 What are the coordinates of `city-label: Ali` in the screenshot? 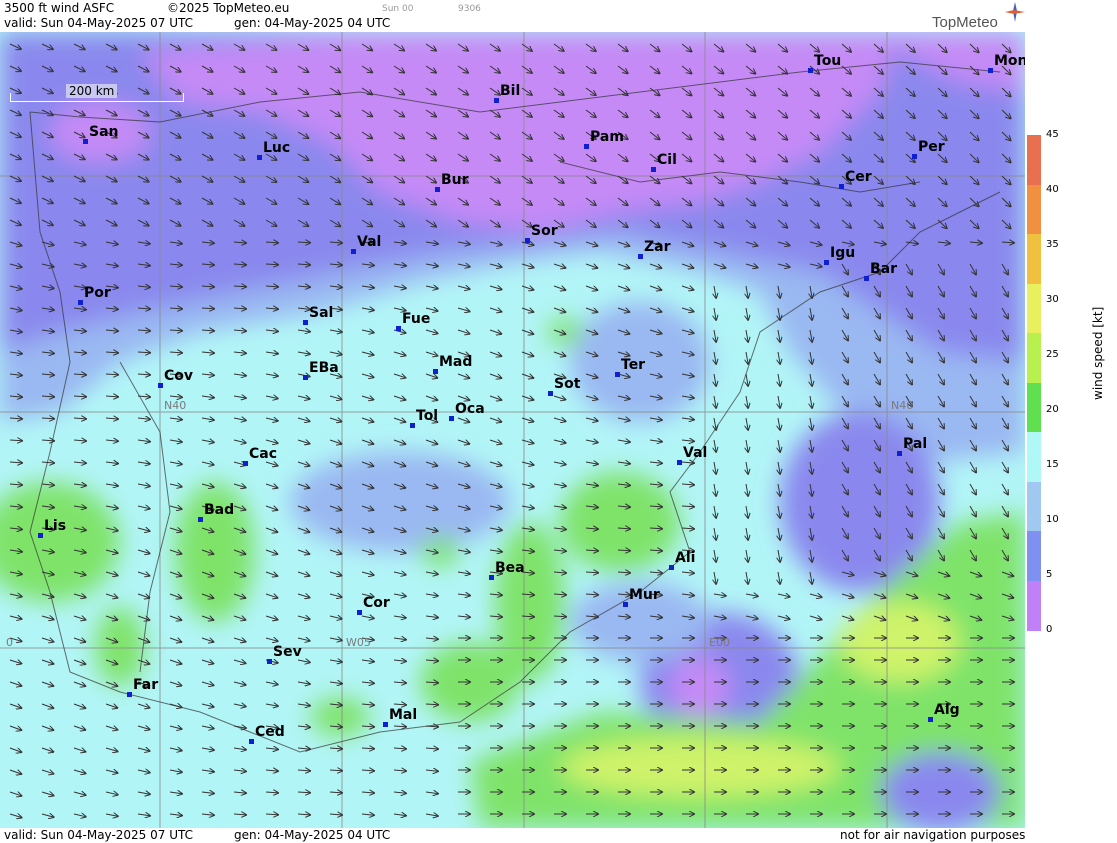 It's located at (685, 558).